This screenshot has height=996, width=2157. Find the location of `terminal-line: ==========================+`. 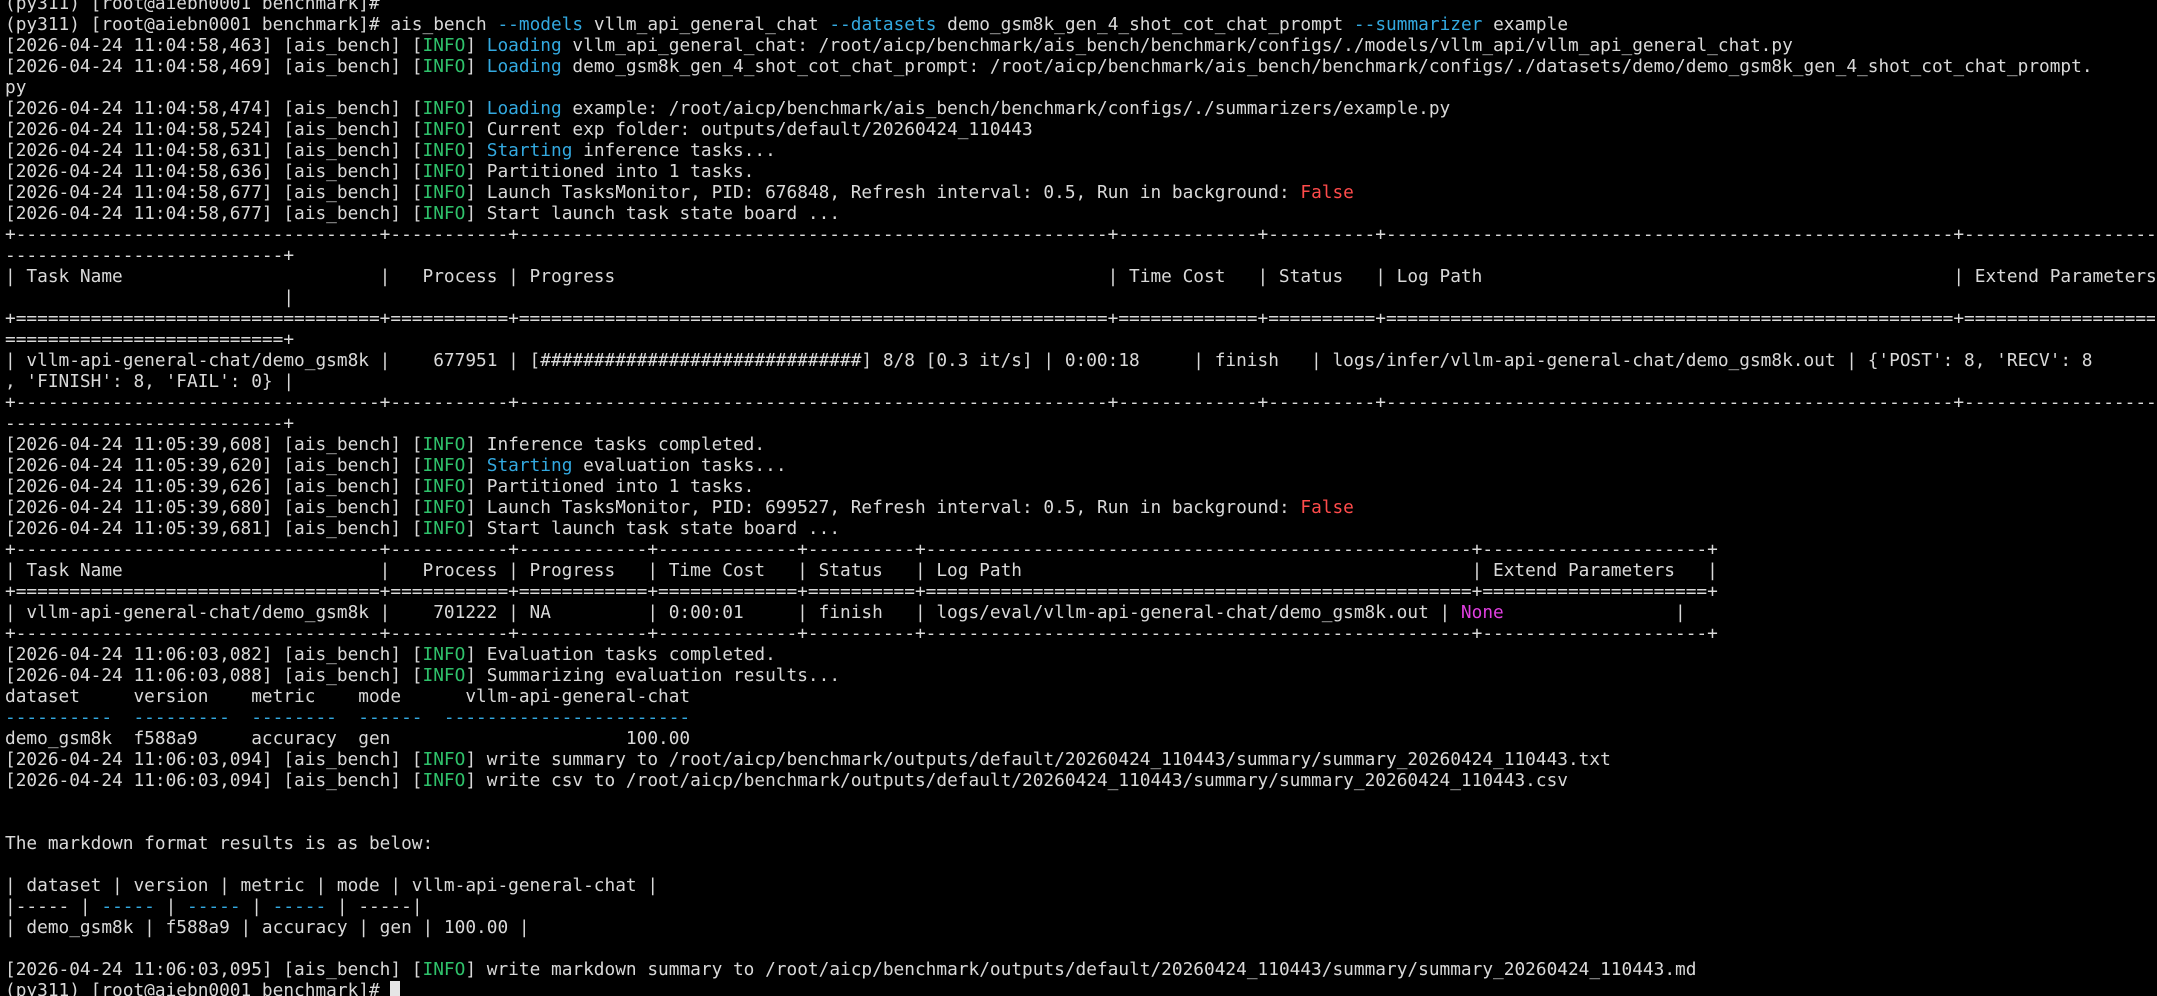

terminal-line: ==========================+ is located at coordinates (1080, 339).